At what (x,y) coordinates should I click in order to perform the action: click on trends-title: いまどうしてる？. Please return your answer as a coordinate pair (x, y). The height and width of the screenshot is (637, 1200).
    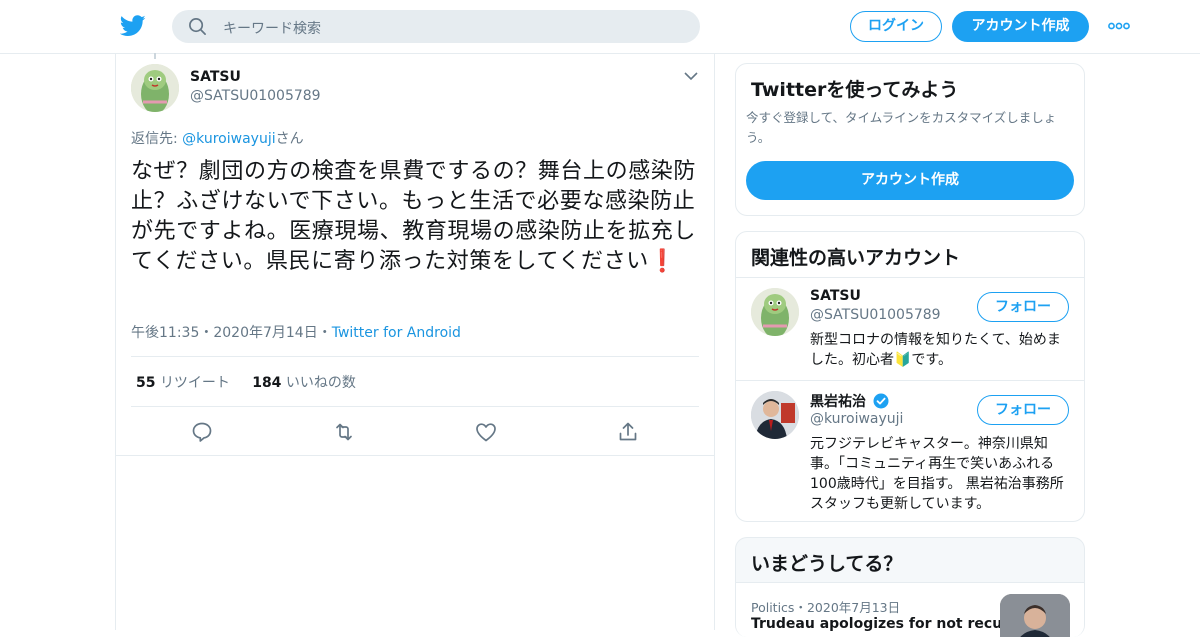
    Looking at the image, I should click on (827, 564).